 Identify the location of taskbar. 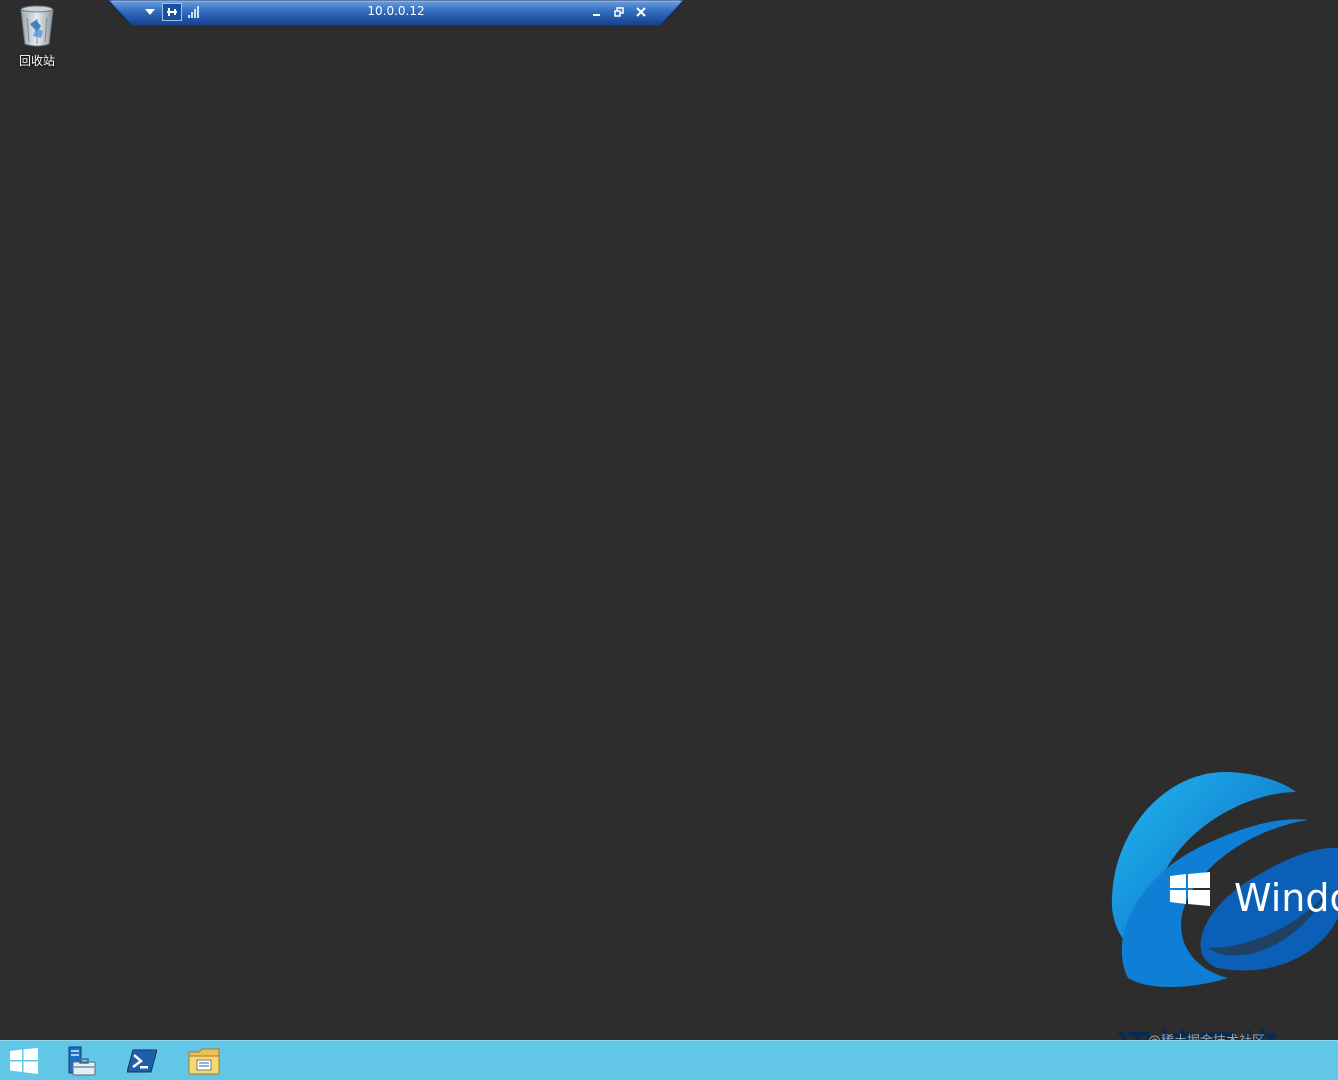
(669, 1060).